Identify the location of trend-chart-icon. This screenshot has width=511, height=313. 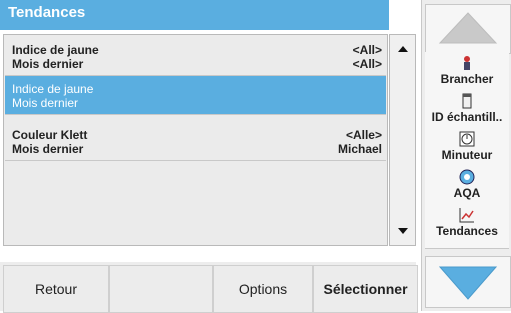
(467, 215).